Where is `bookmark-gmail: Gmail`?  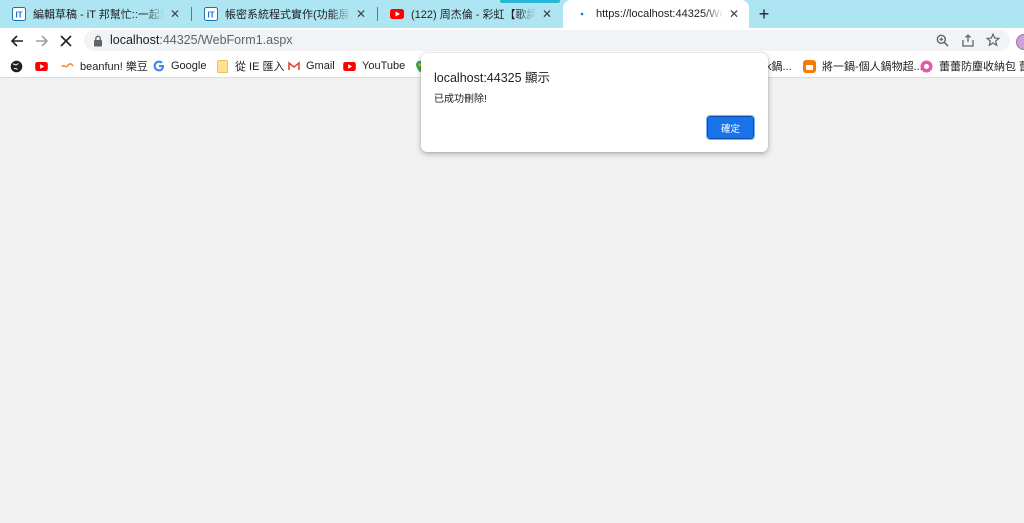 bookmark-gmail: Gmail is located at coordinates (311, 66).